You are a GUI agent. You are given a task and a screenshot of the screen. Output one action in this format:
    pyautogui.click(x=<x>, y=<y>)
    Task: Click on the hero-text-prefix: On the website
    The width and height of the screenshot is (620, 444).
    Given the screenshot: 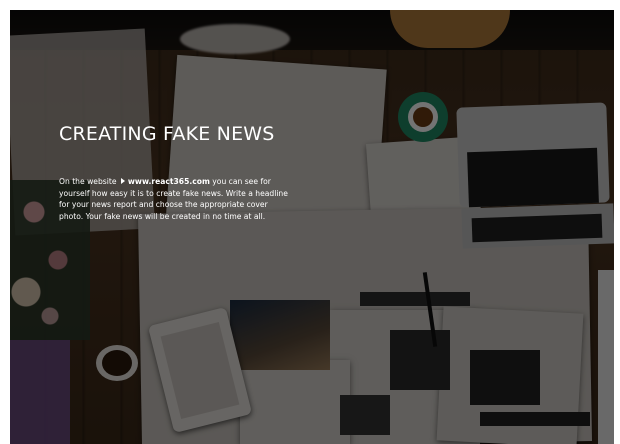 What is the action you would take?
    pyautogui.click(x=89, y=181)
    